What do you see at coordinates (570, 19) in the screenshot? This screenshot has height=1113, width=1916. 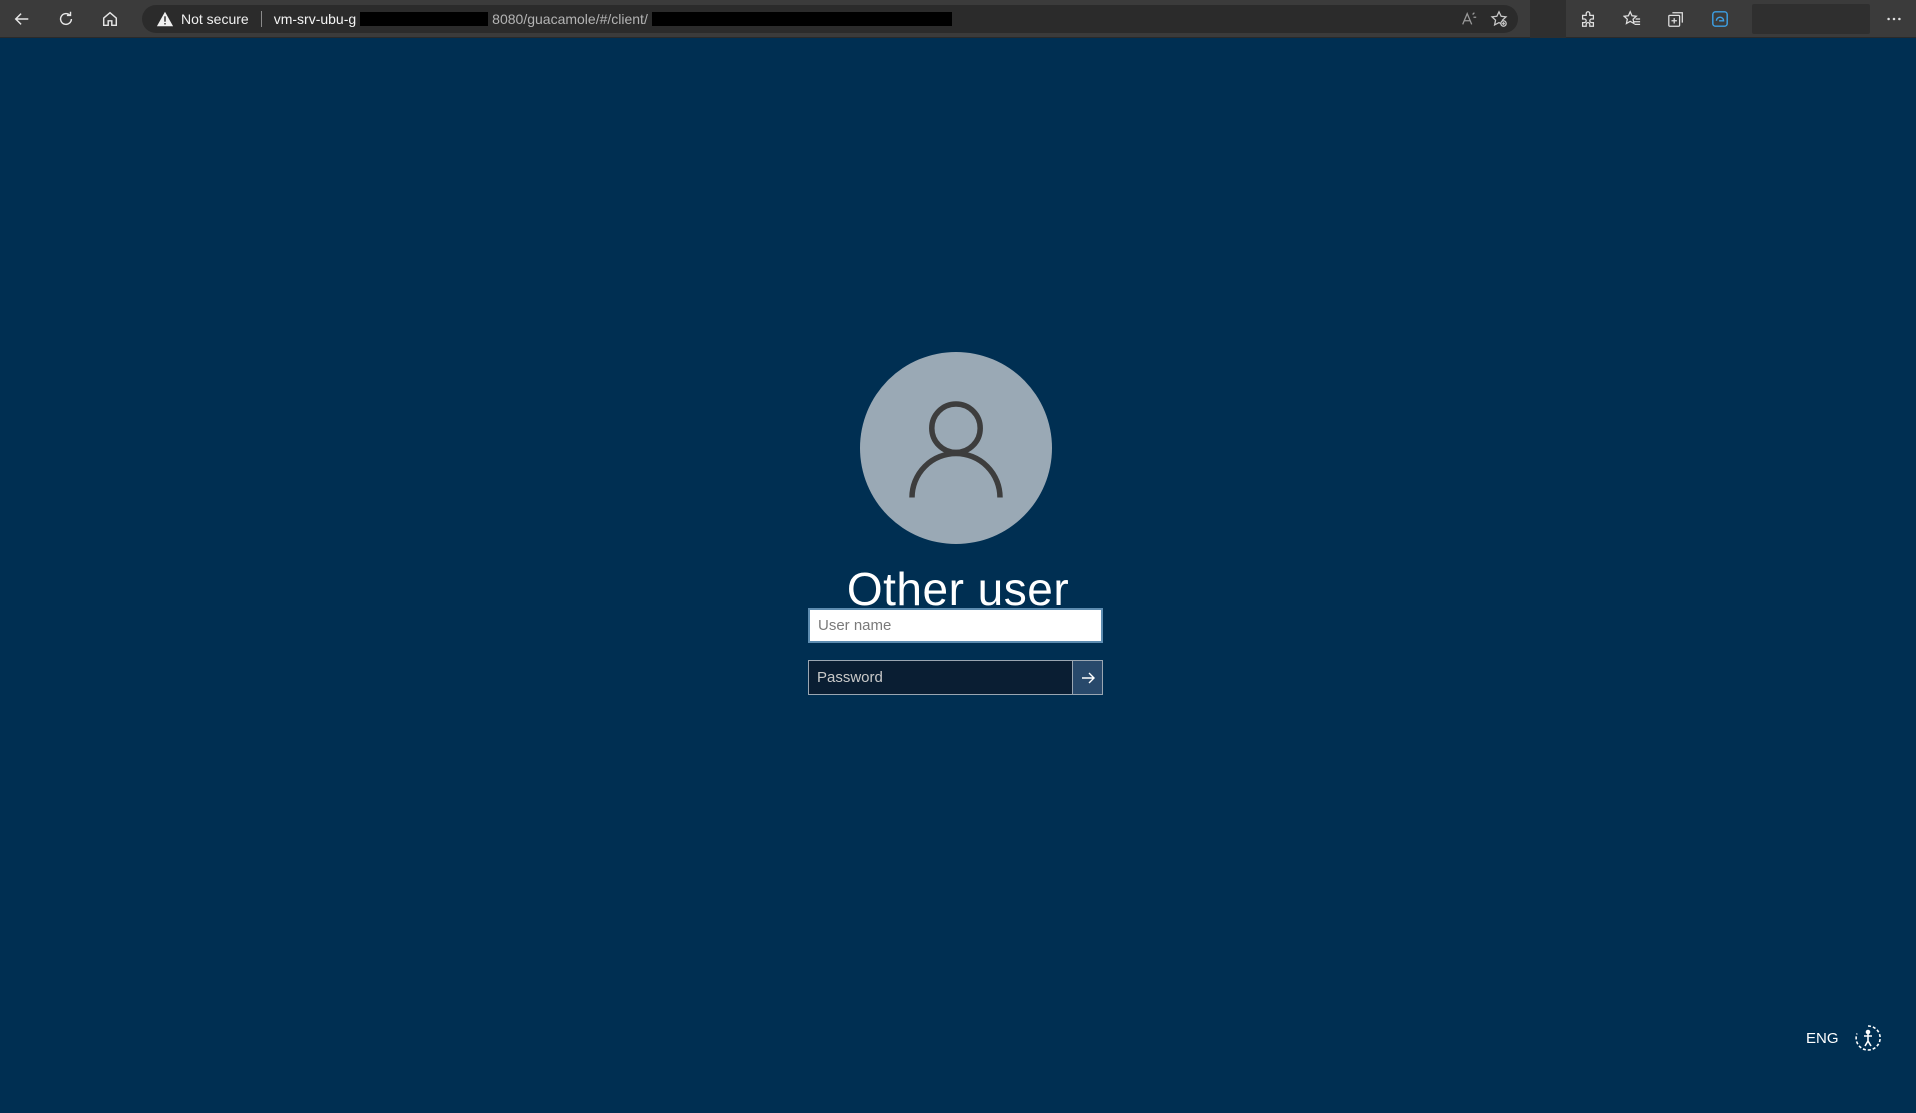 I see `url-path: 8080/guacamole/#/client/` at bounding box center [570, 19].